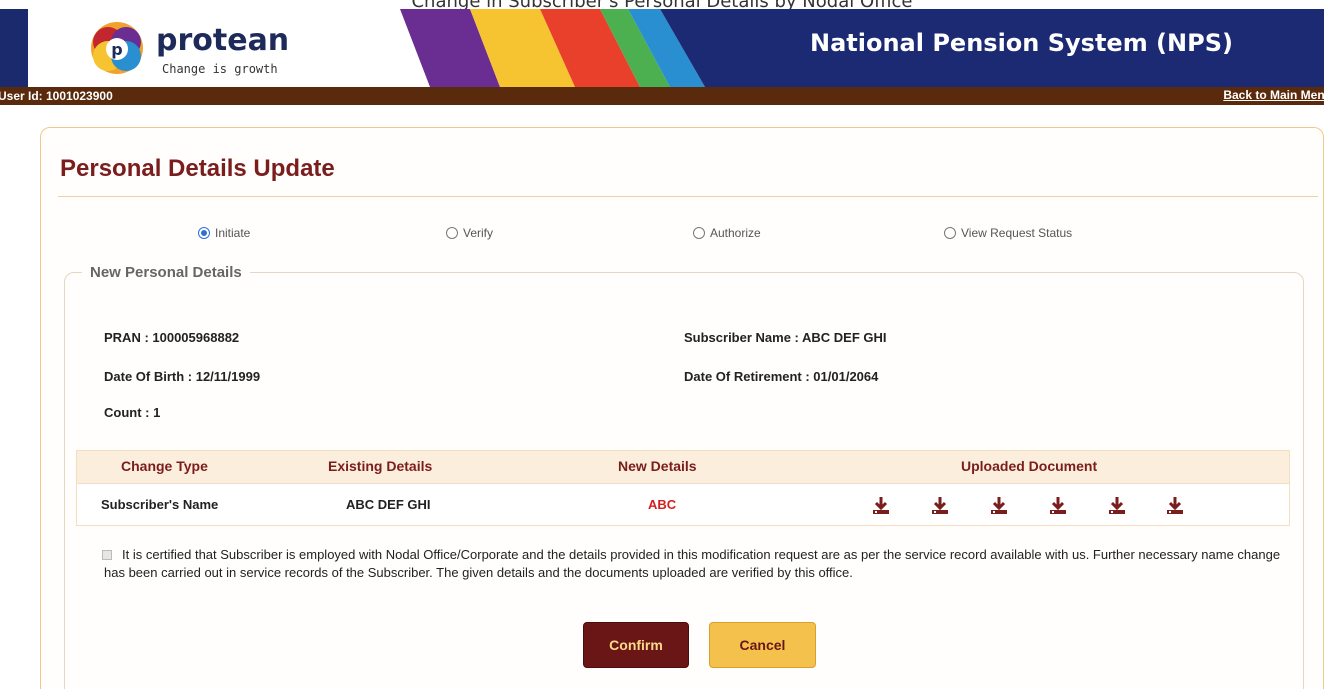 The image size is (1324, 689). I want to click on user-id: User Id: 1001023900, so click(56, 96).